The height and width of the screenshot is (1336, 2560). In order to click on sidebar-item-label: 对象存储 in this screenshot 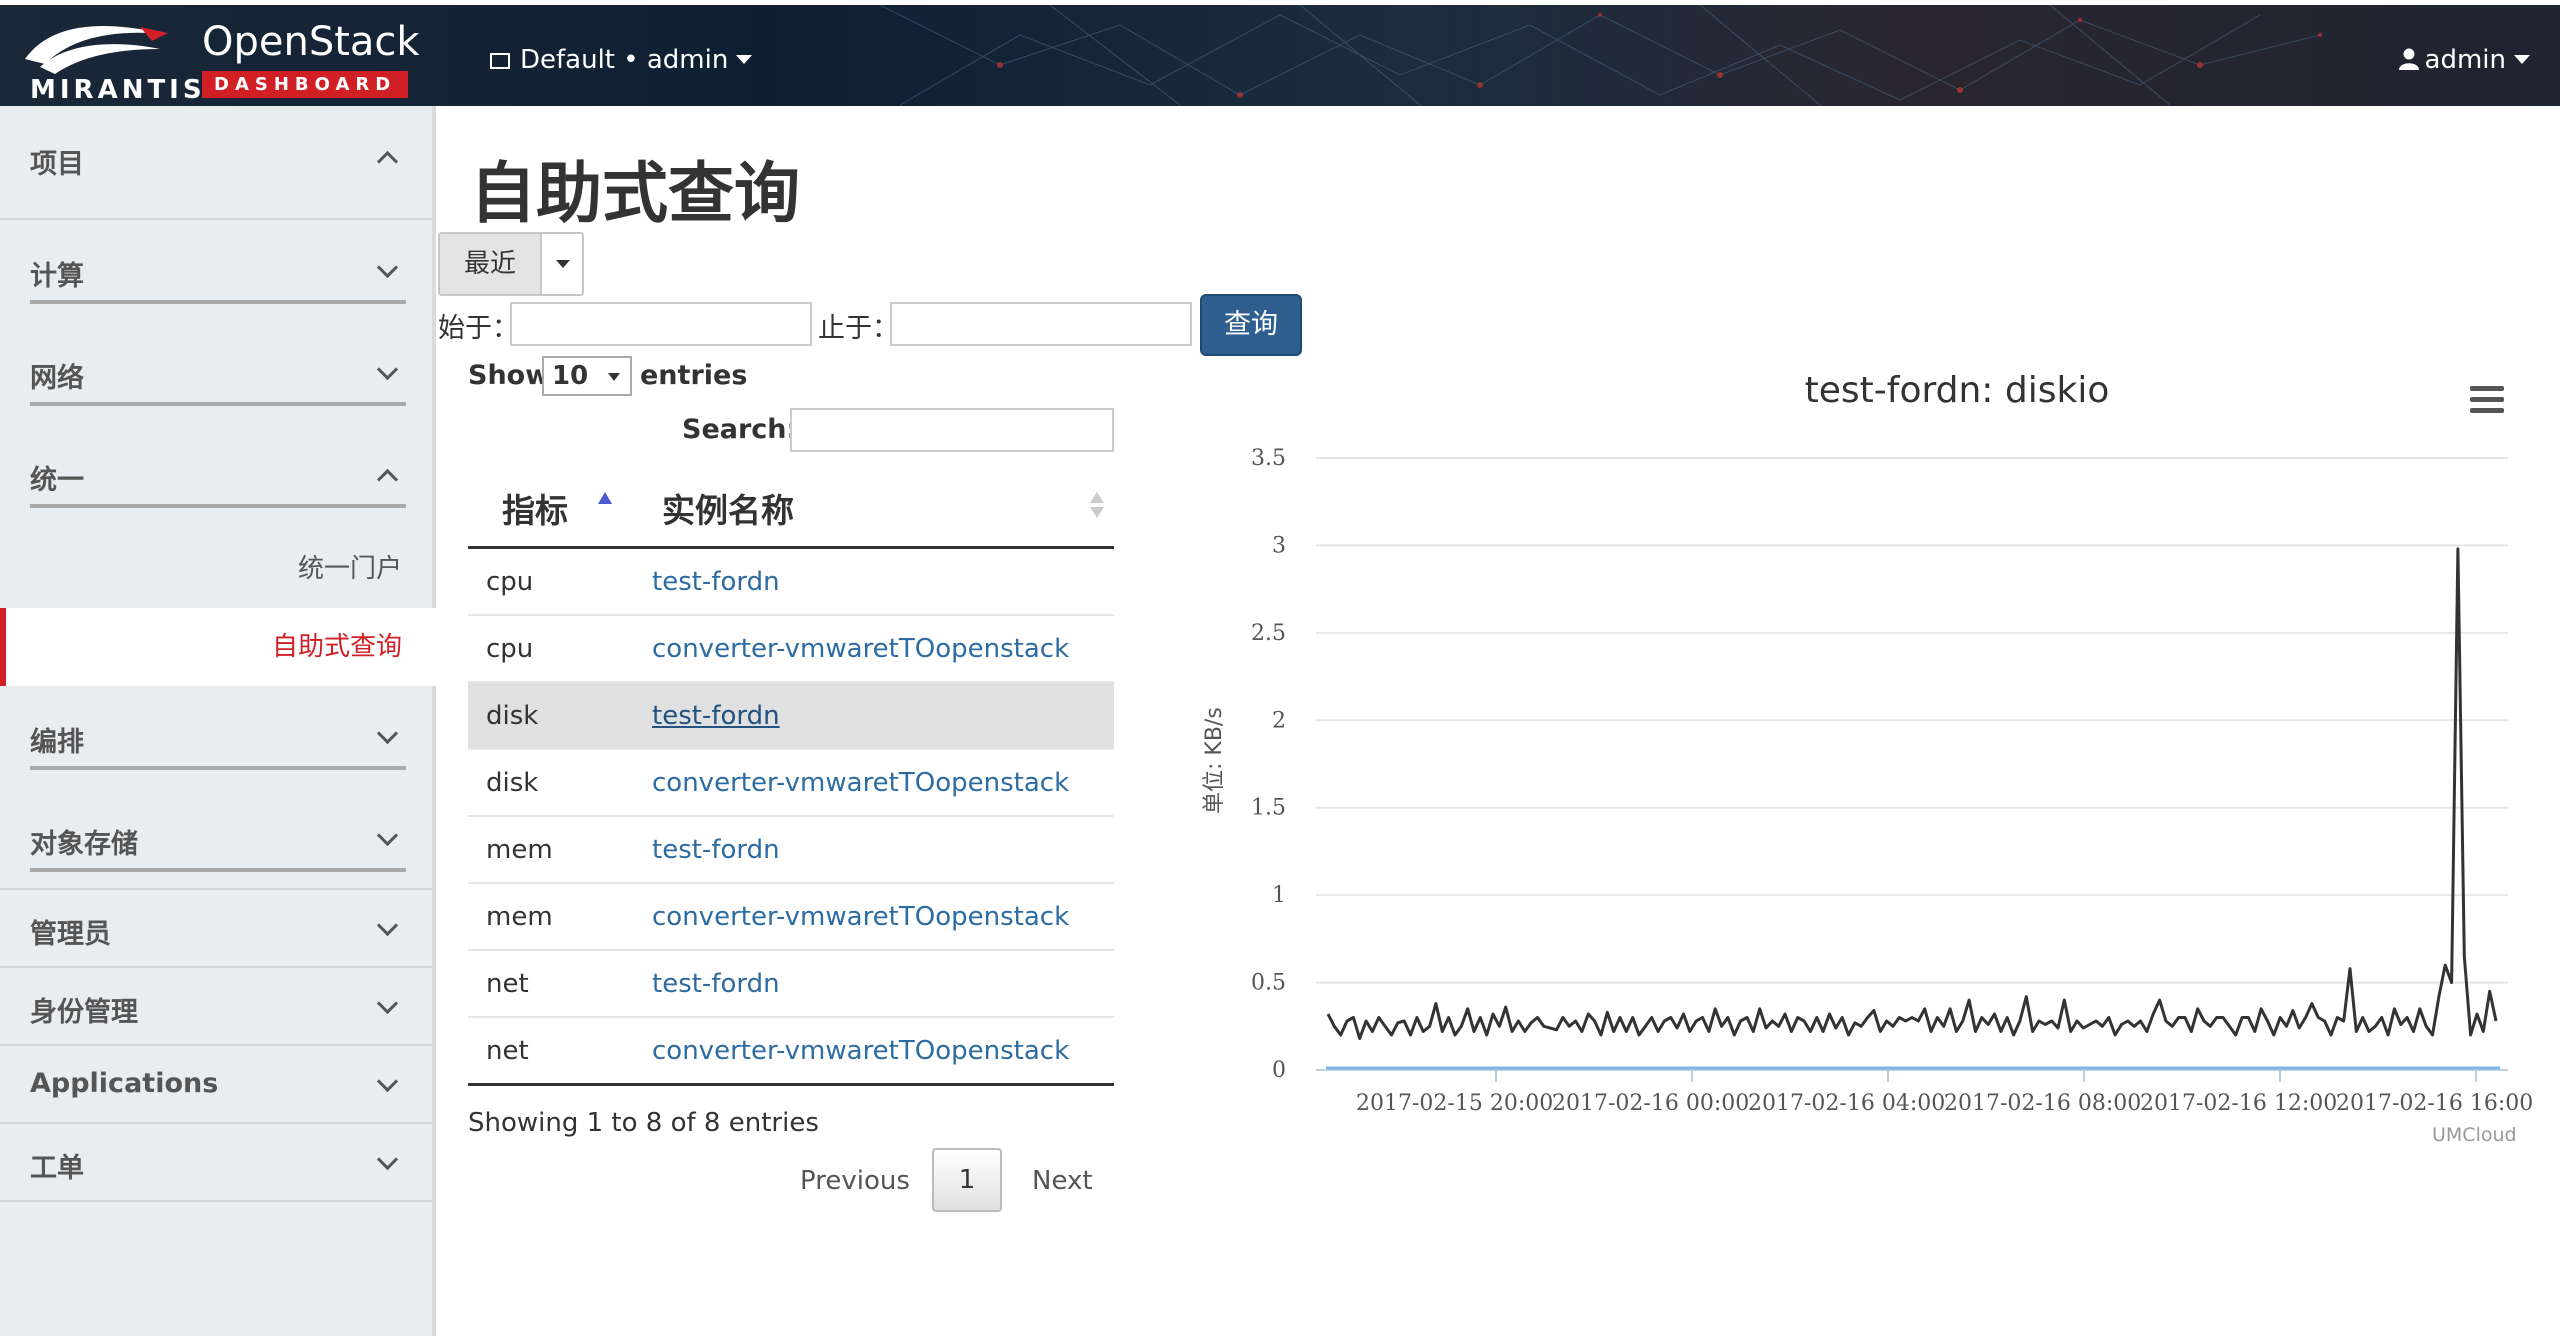, I will do `click(84, 844)`.